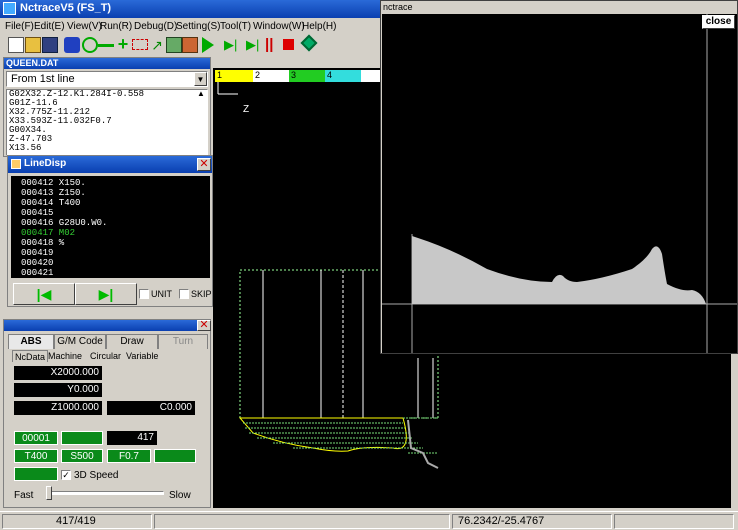 The image size is (738, 530). What do you see at coordinates (319, 26) in the screenshot?
I see `menu-help: Help(H)` at bounding box center [319, 26].